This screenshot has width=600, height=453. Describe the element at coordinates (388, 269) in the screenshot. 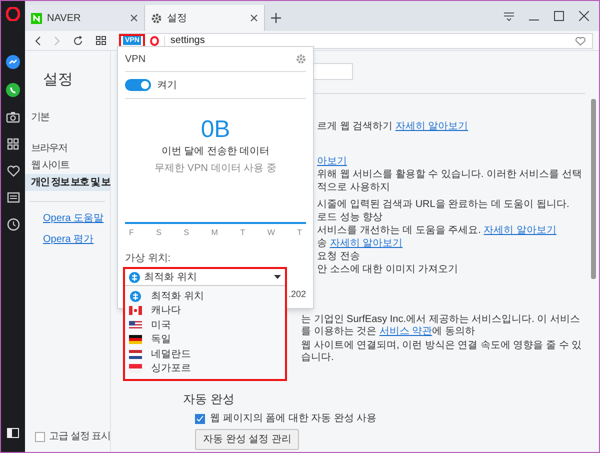

I see `settings-text: 안 소스에 대한 이미지 가져오기` at that location.